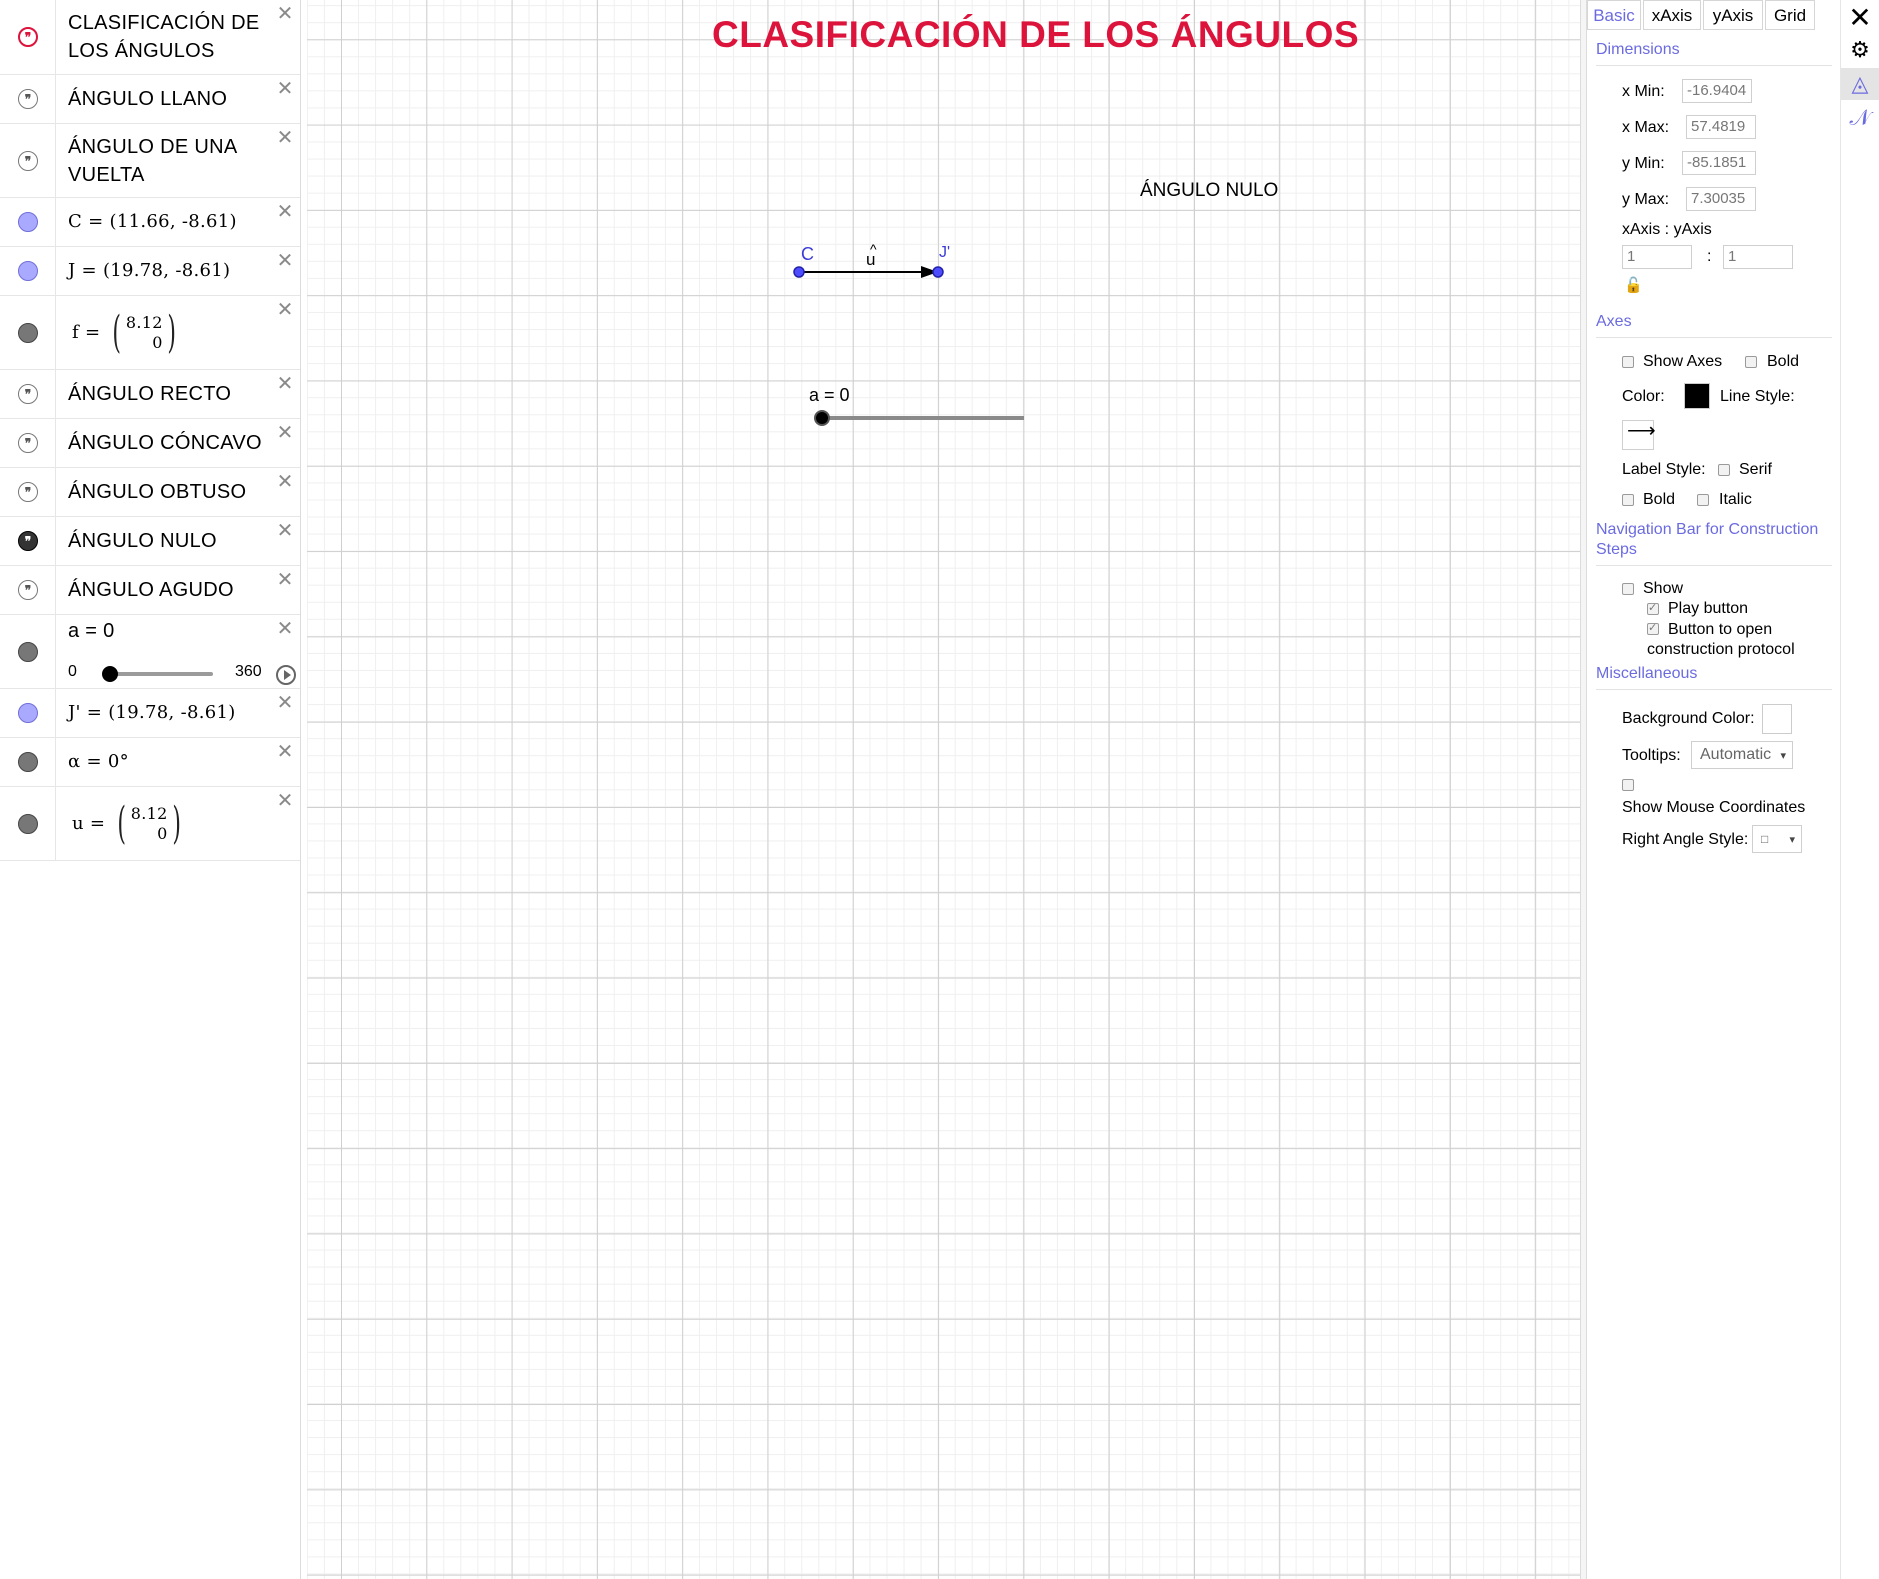 The image size is (1879, 1579). I want to click on algebra-item-content: f = (8.12 0), so click(179, 332).